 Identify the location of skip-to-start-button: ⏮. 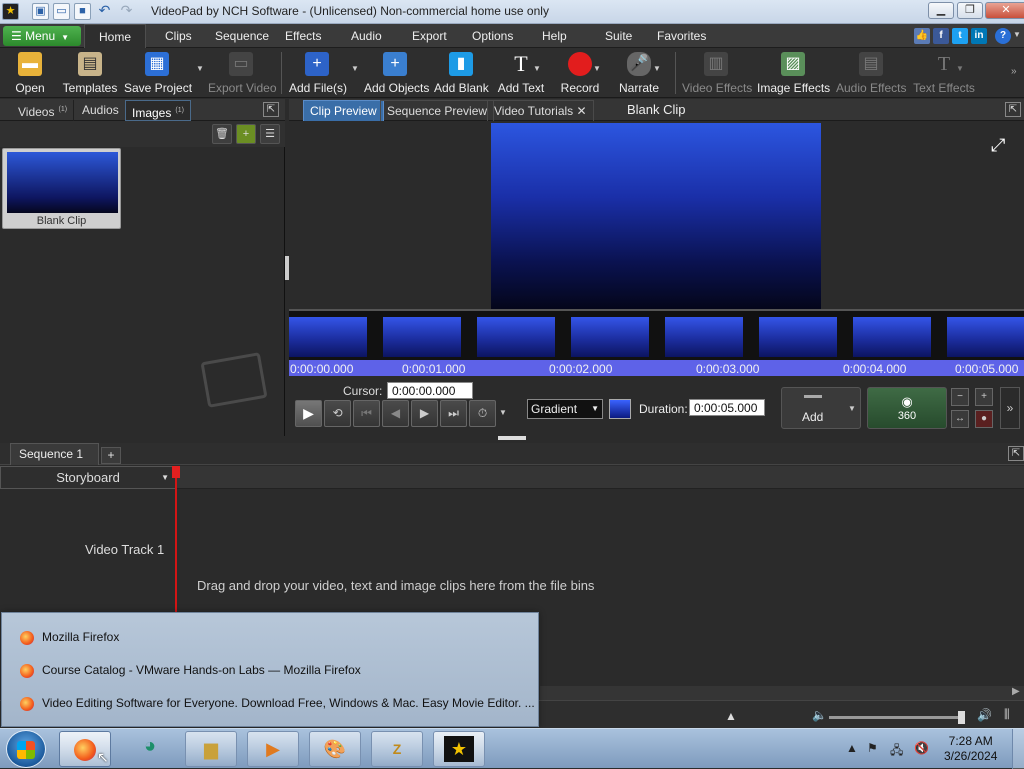
(366, 413).